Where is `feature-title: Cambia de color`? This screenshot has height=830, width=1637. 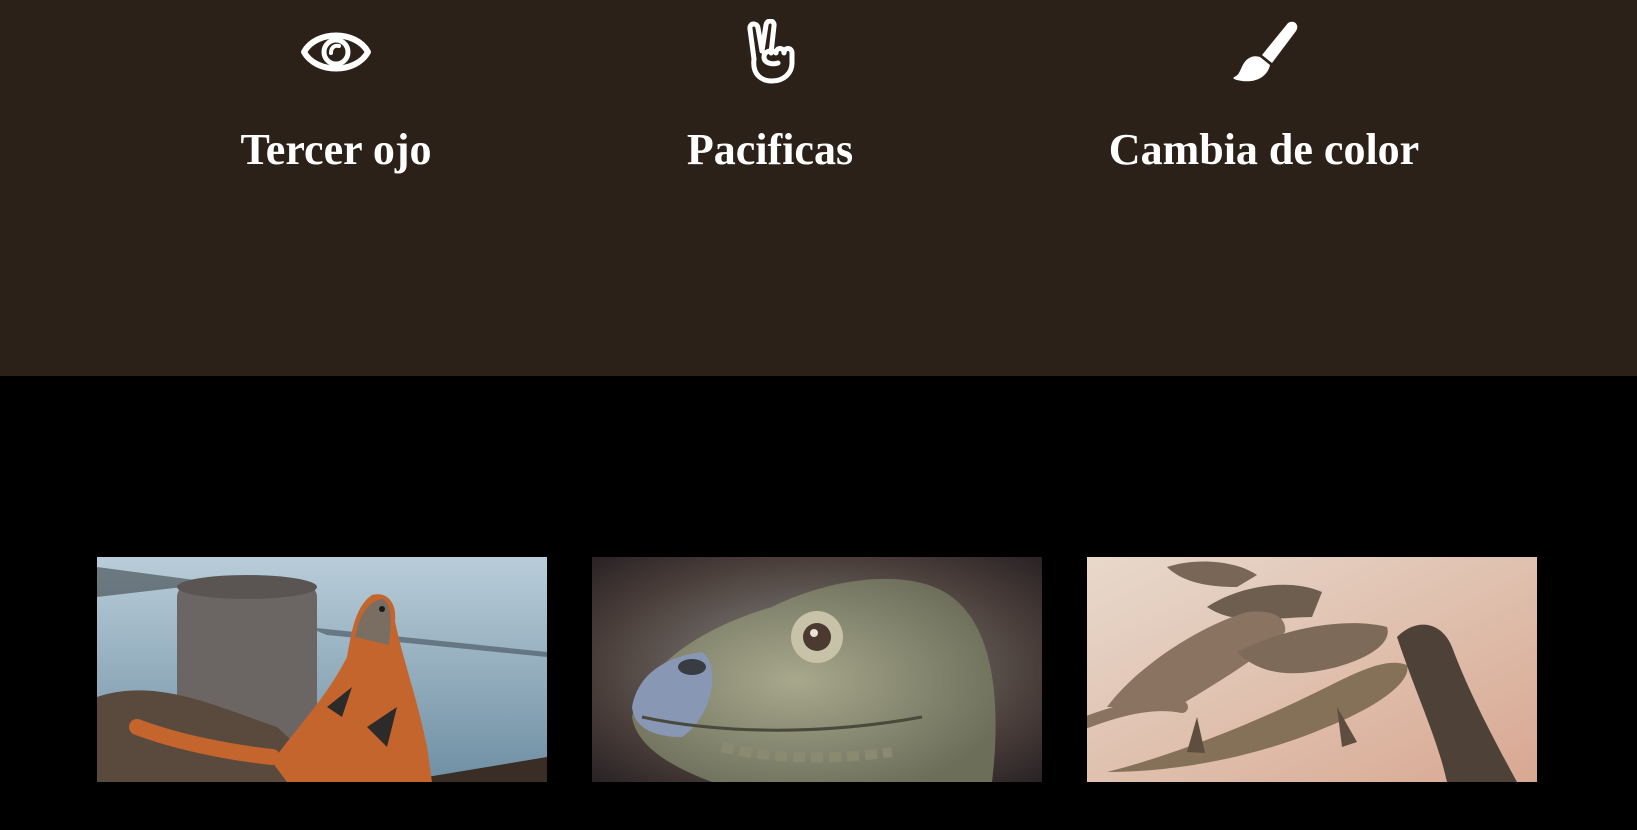
feature-title: Cambia de color is located at coordinates (1264, 149).